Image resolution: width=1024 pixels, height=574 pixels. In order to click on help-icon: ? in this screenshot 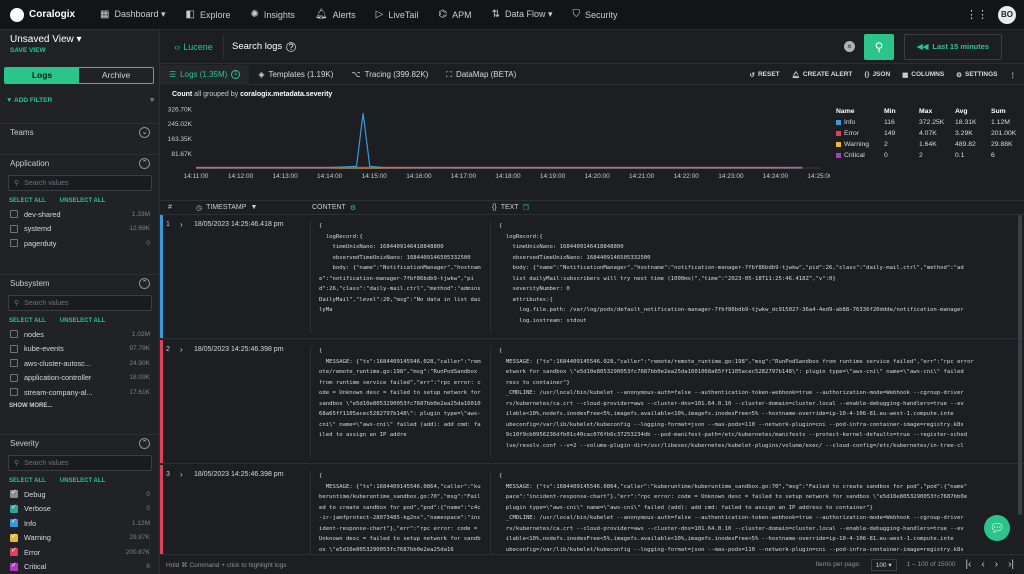, I will do `click(291, 46)`.